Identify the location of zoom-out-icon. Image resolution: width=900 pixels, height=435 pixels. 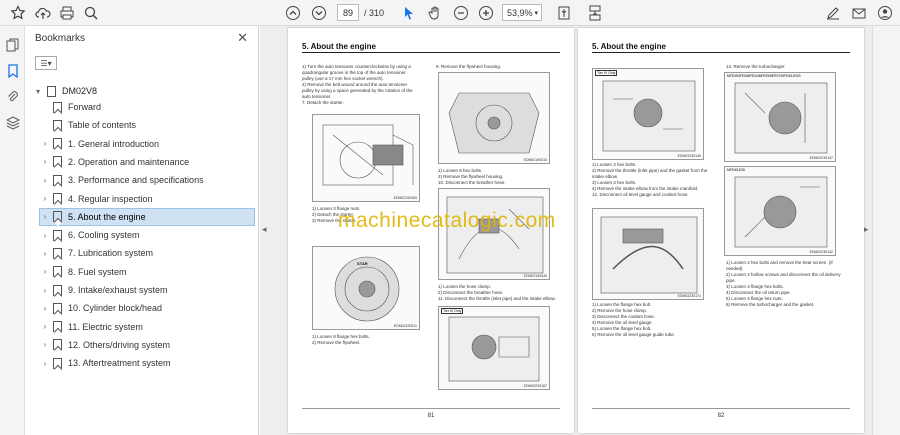
(461, 13).